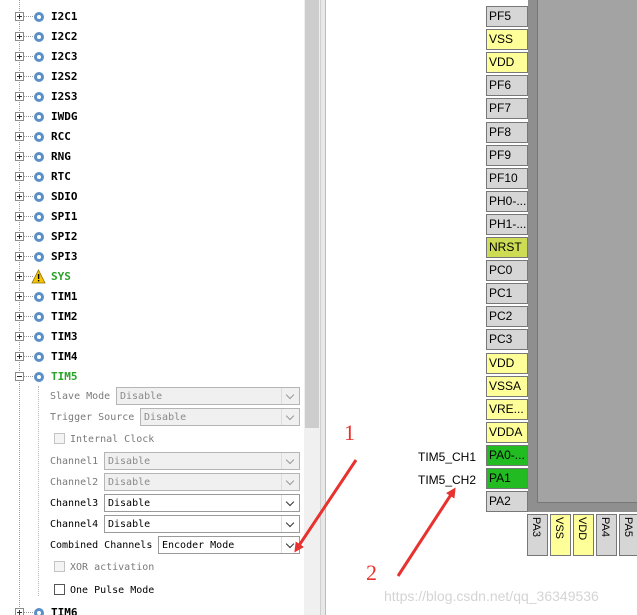 The width and height of the screenshot is (637, 615). What do you see at coordinates (426, 532) in the screenshot?
I see `arrow-to-pa1-pin` at bounding box center [426, 532].